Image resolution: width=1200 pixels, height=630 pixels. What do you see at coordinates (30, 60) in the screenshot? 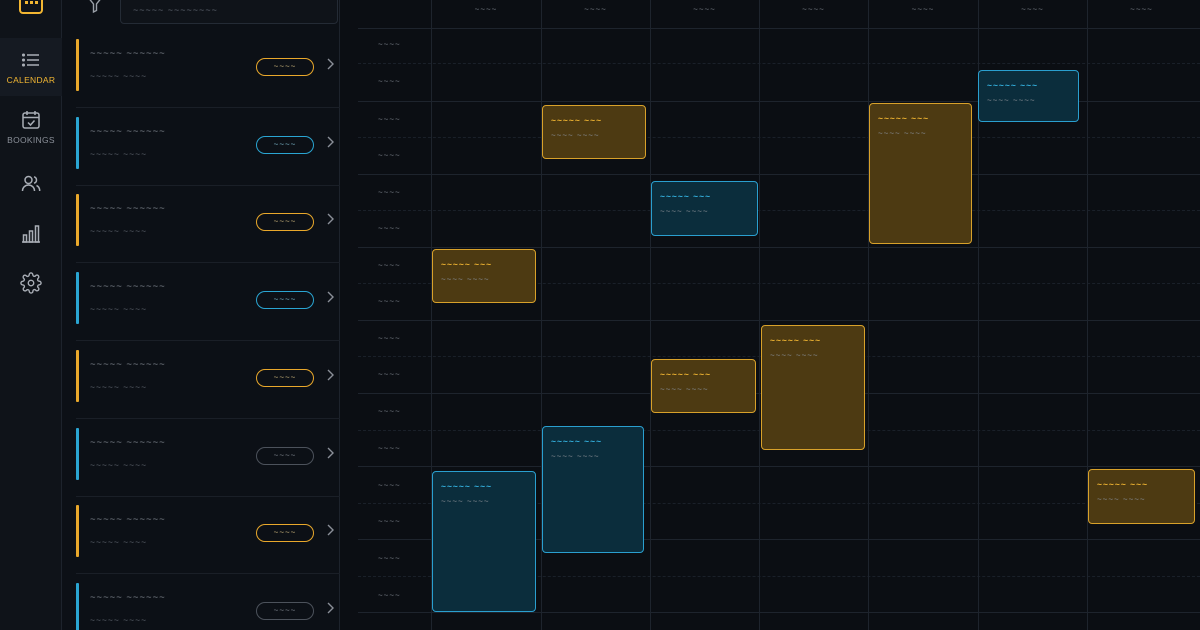
I see `list-icon` at bounding box center [30, 60].